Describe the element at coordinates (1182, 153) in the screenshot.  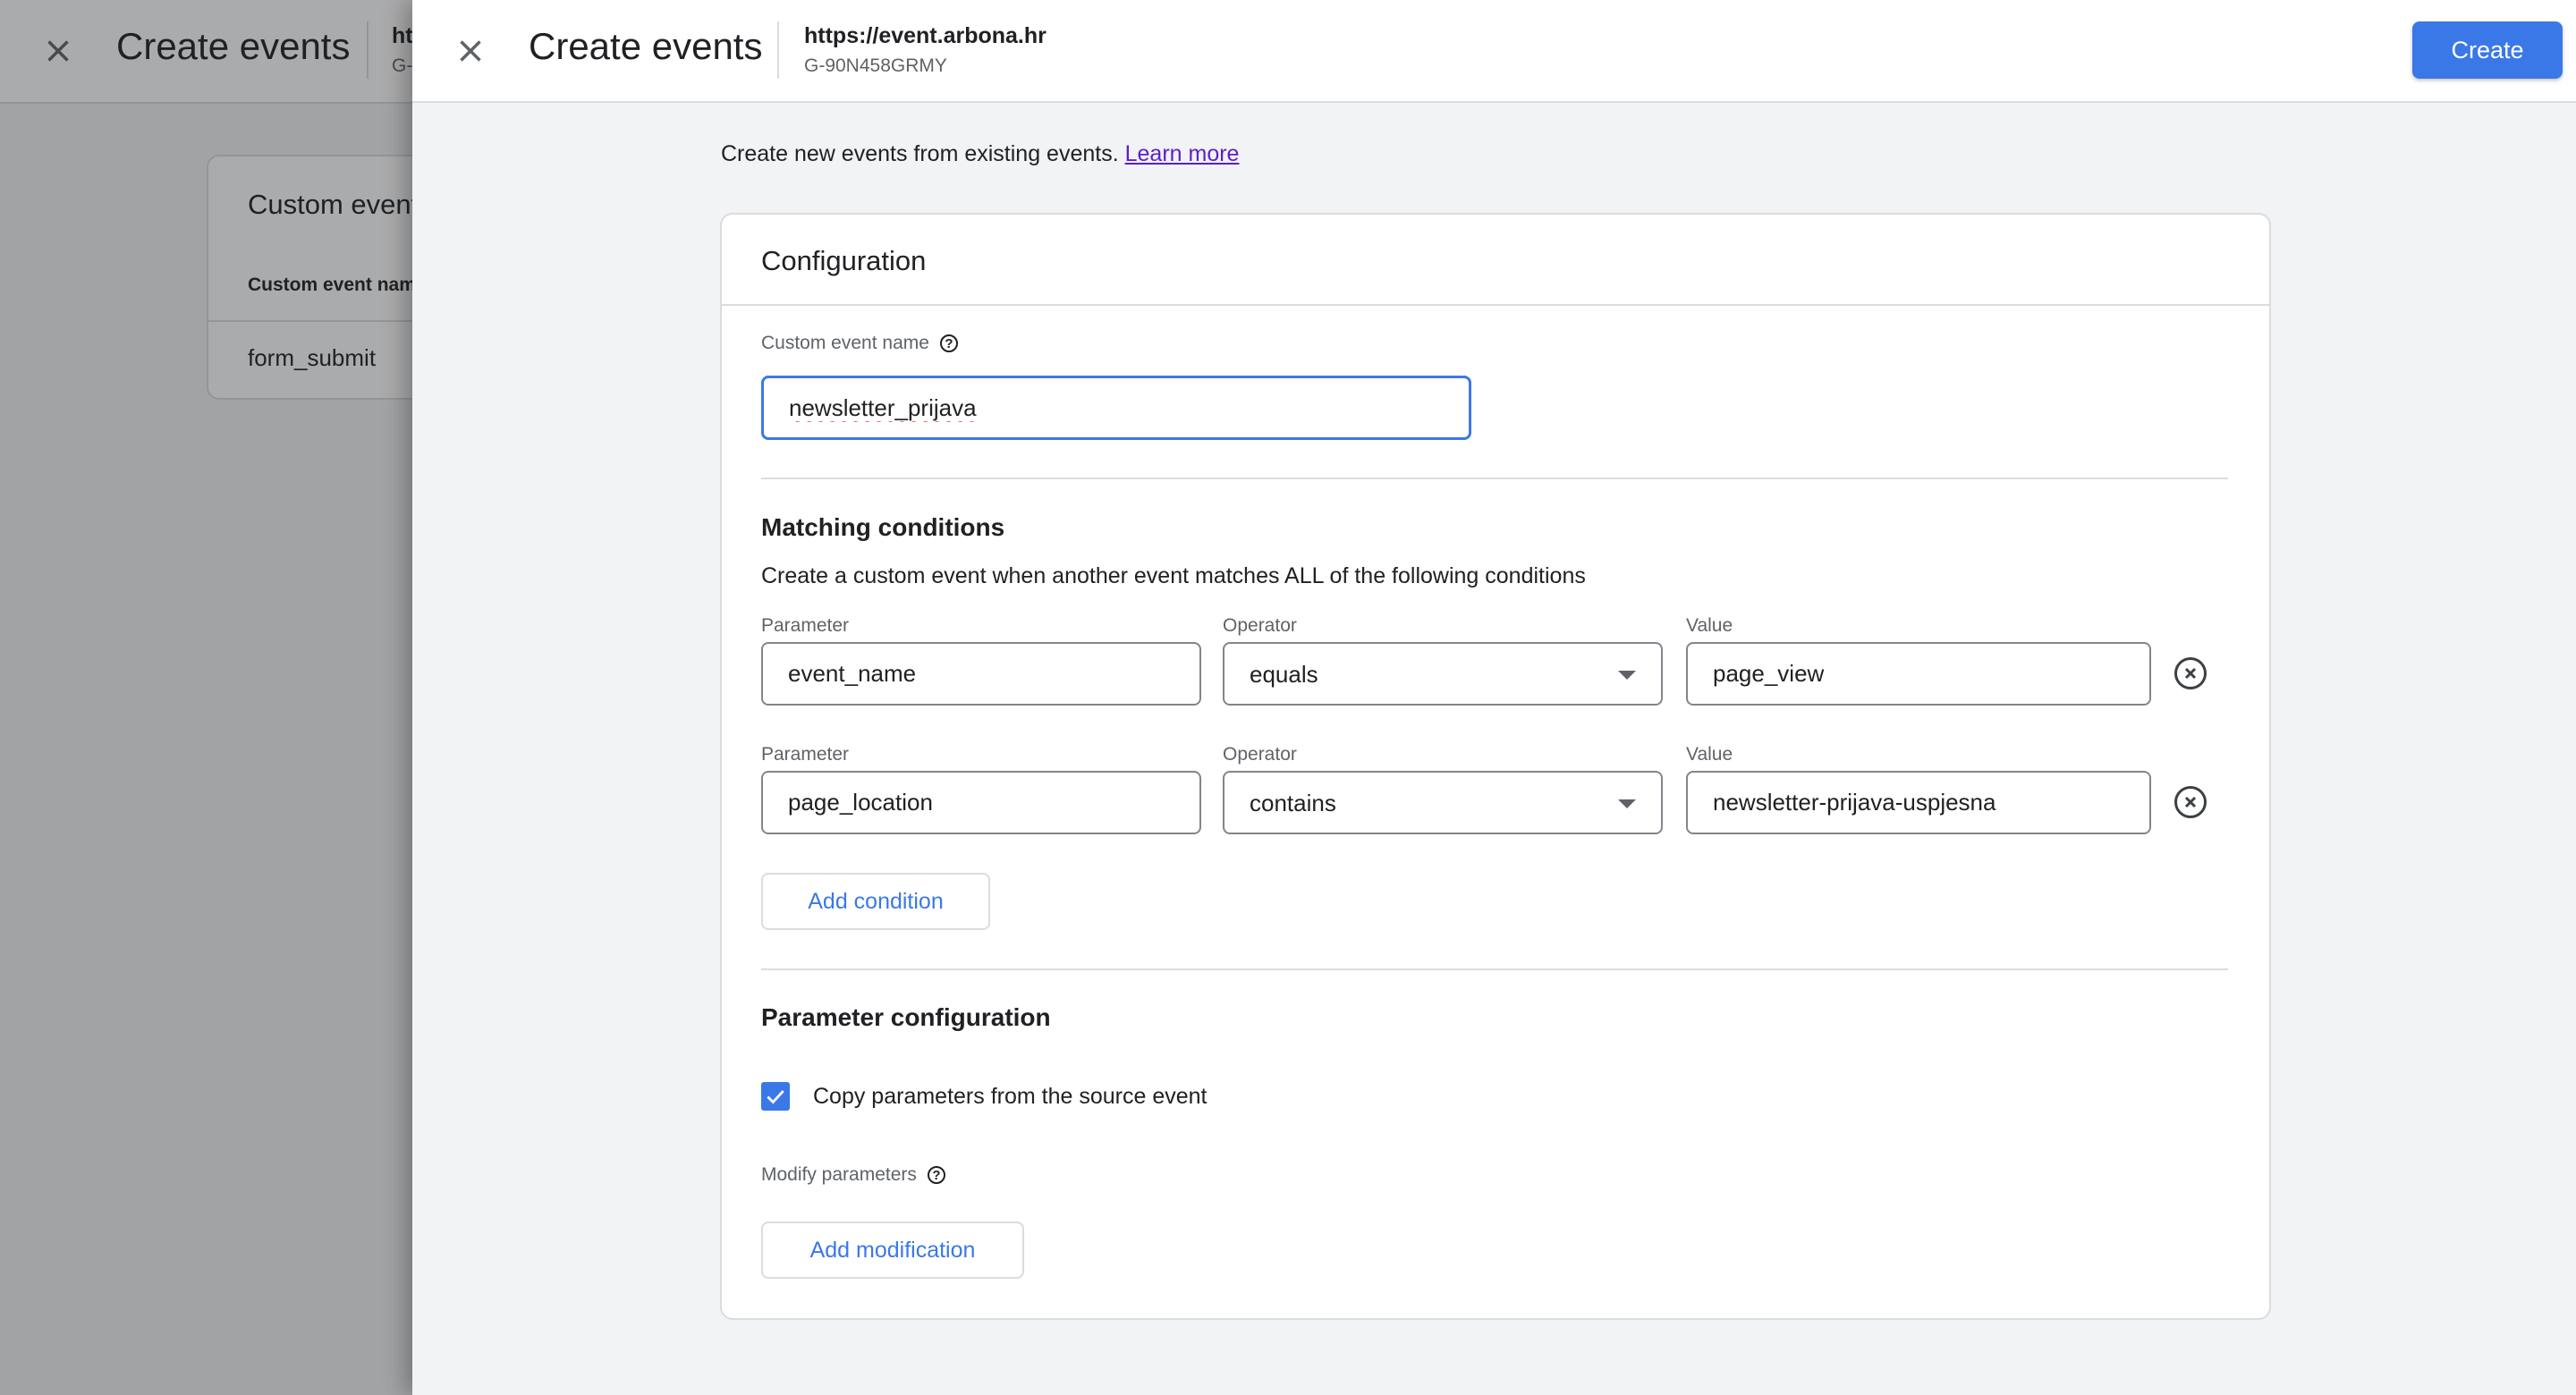
I see `learn-more-link: Learn more` at that location.